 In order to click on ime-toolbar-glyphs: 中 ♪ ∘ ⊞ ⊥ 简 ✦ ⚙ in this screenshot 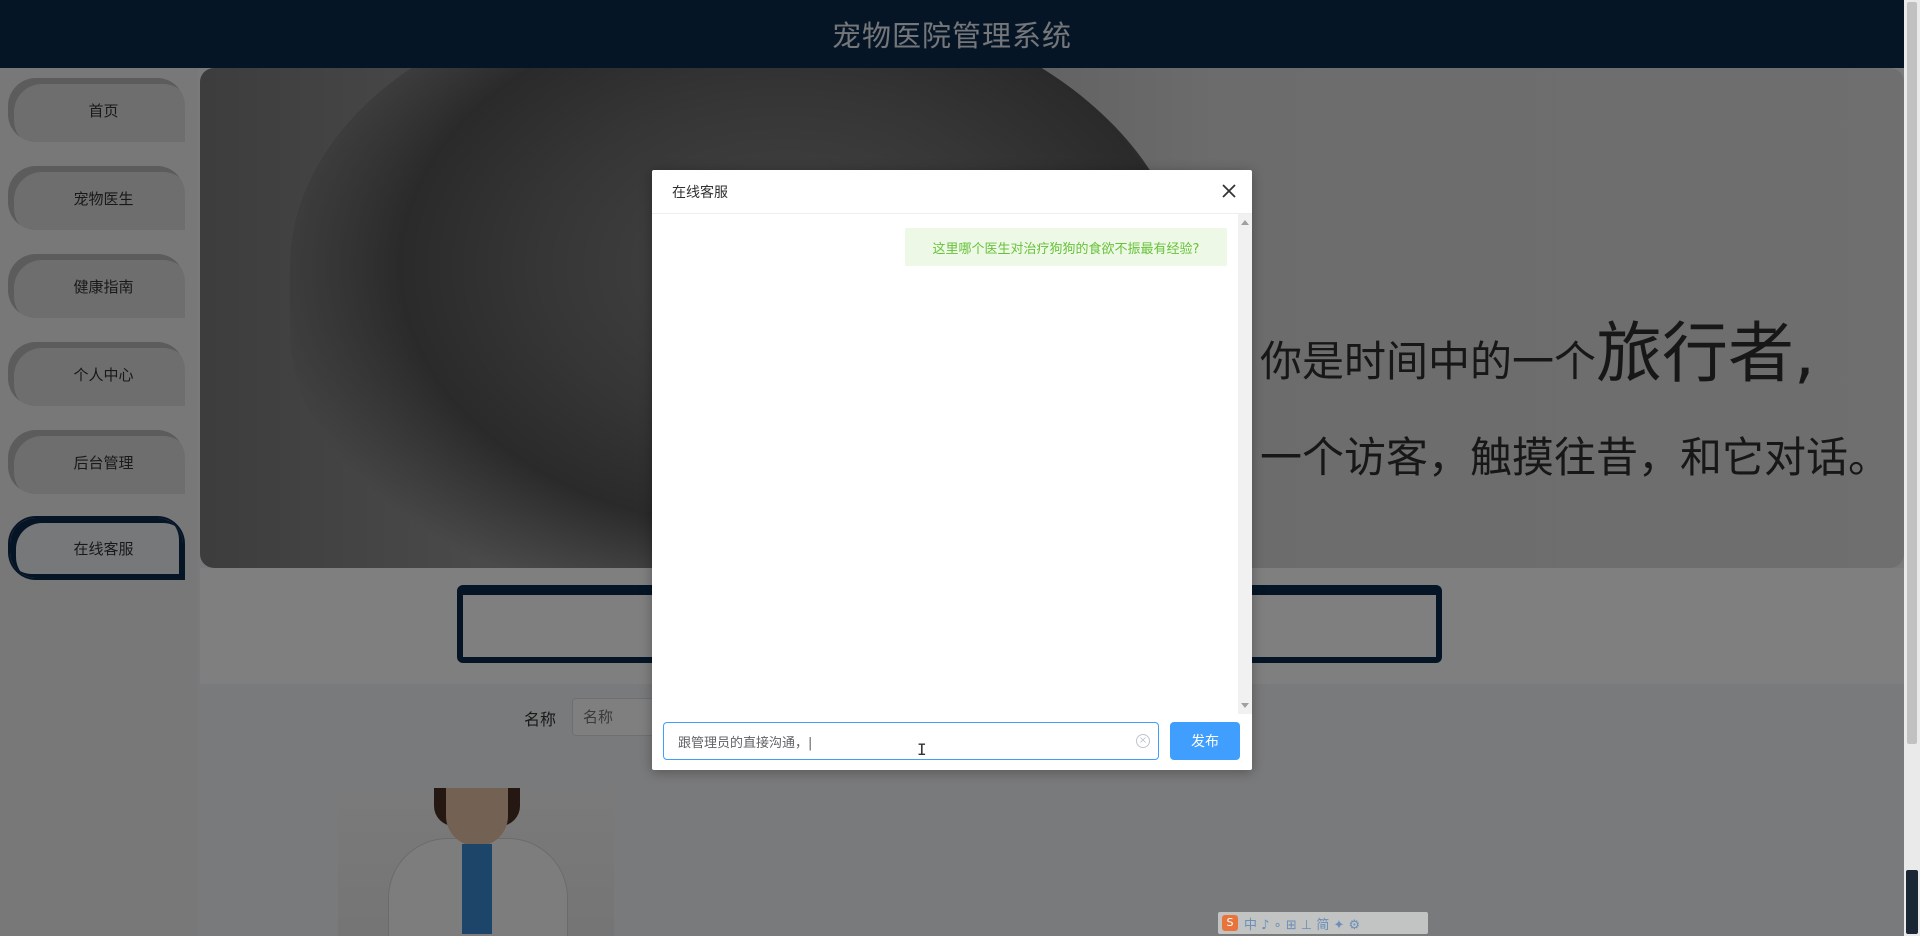, I will do `click(1302, 925)`.